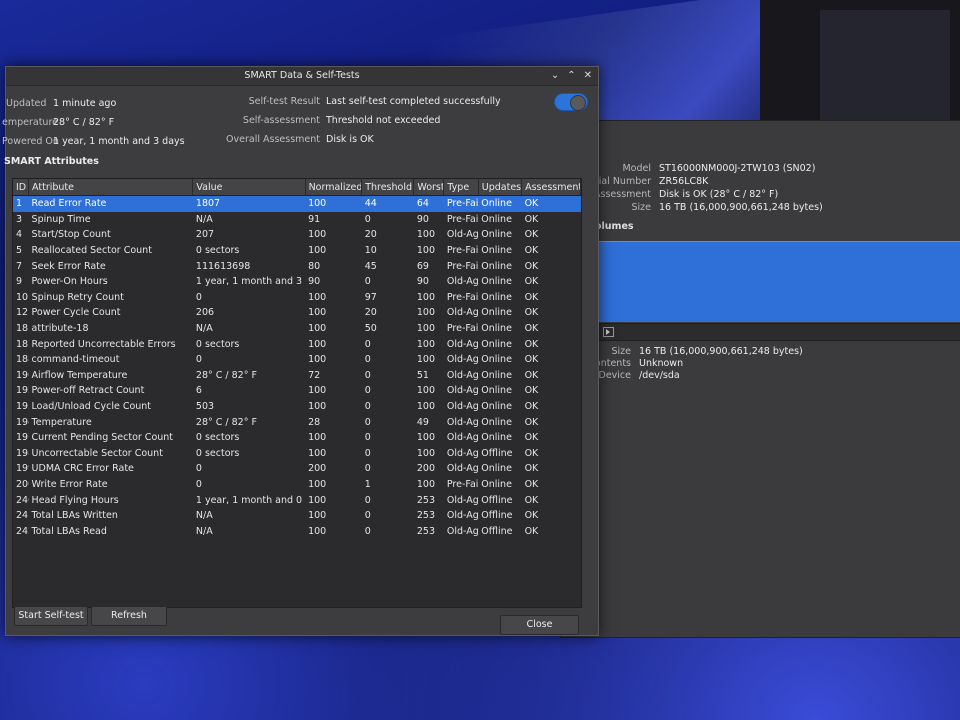 The height and width of the screenshot is (720, 960). Describe the element at coordinates (97, 453) in the screenshot. I see `cell-attribute: Uncorrectable Sector Count` at that location.